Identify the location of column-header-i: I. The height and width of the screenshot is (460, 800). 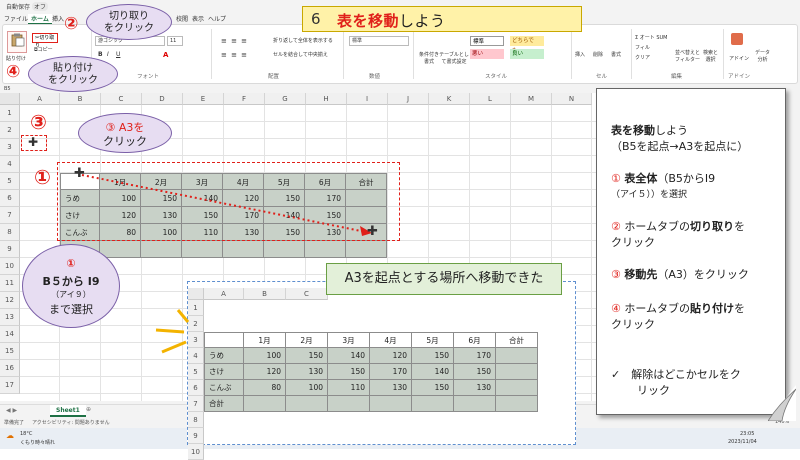
(367, 99).